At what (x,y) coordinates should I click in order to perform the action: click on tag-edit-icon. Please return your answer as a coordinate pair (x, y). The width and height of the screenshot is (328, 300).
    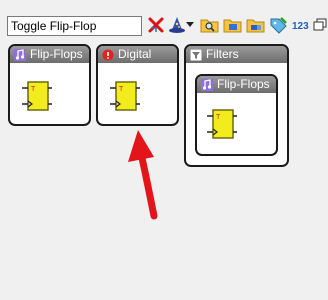
    Looking at the image, I should click on (278, 25).